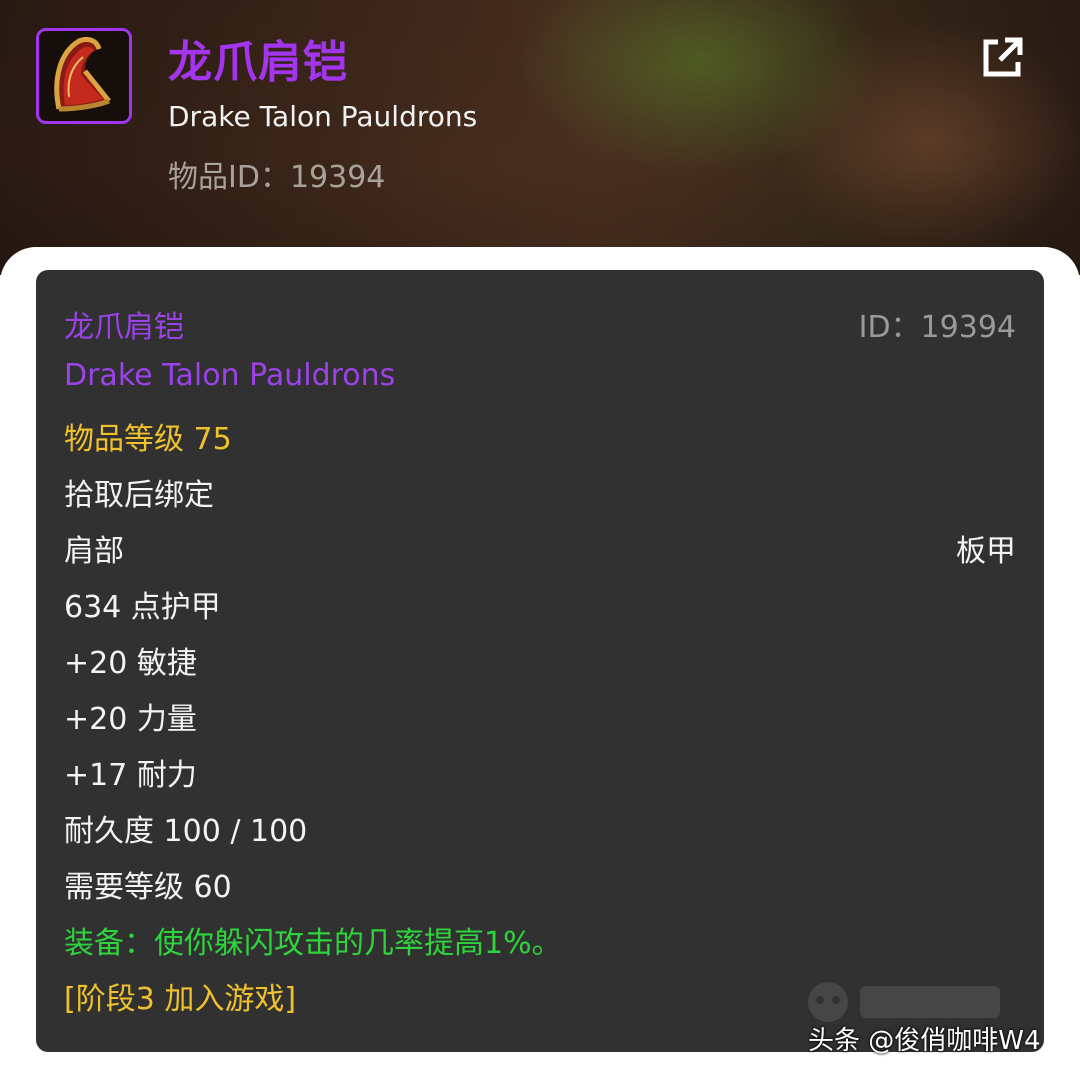 This screenshot has width=1080, height=1076. What do you see at coordinates (180, 999) in the screenshot?
I see `tooltip-phase: [阶段3 加入游戏]` at bounding box center [180, 999].